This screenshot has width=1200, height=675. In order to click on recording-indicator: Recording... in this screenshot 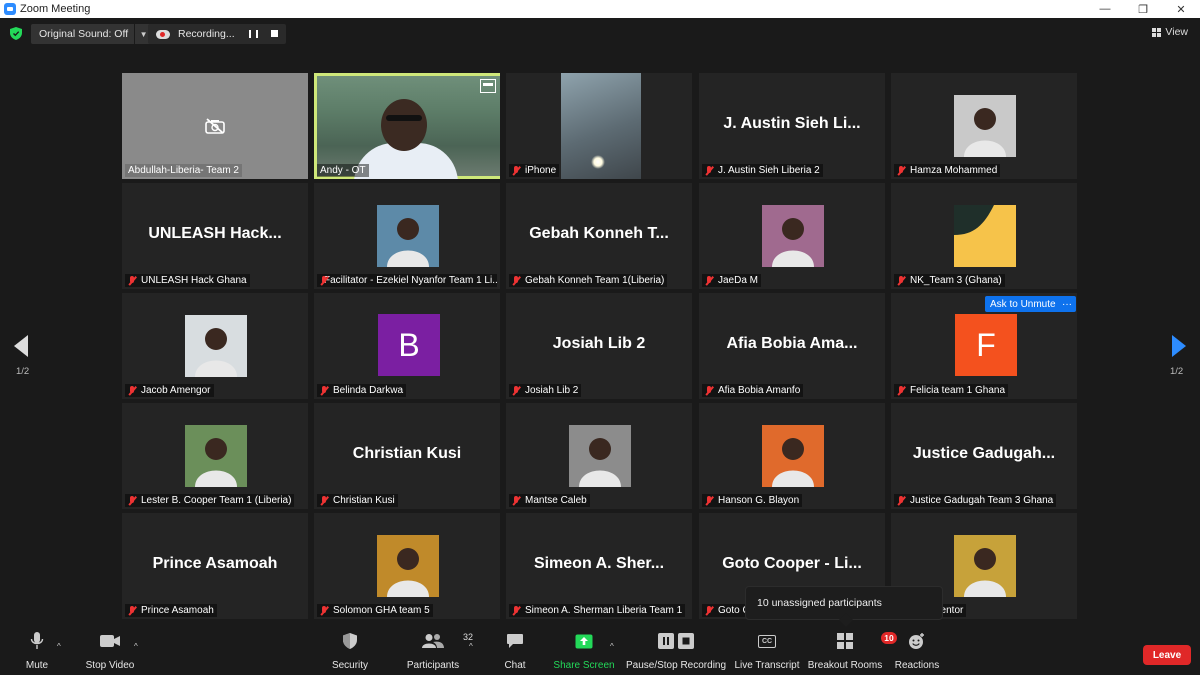, I will do `click(217, 34)`.